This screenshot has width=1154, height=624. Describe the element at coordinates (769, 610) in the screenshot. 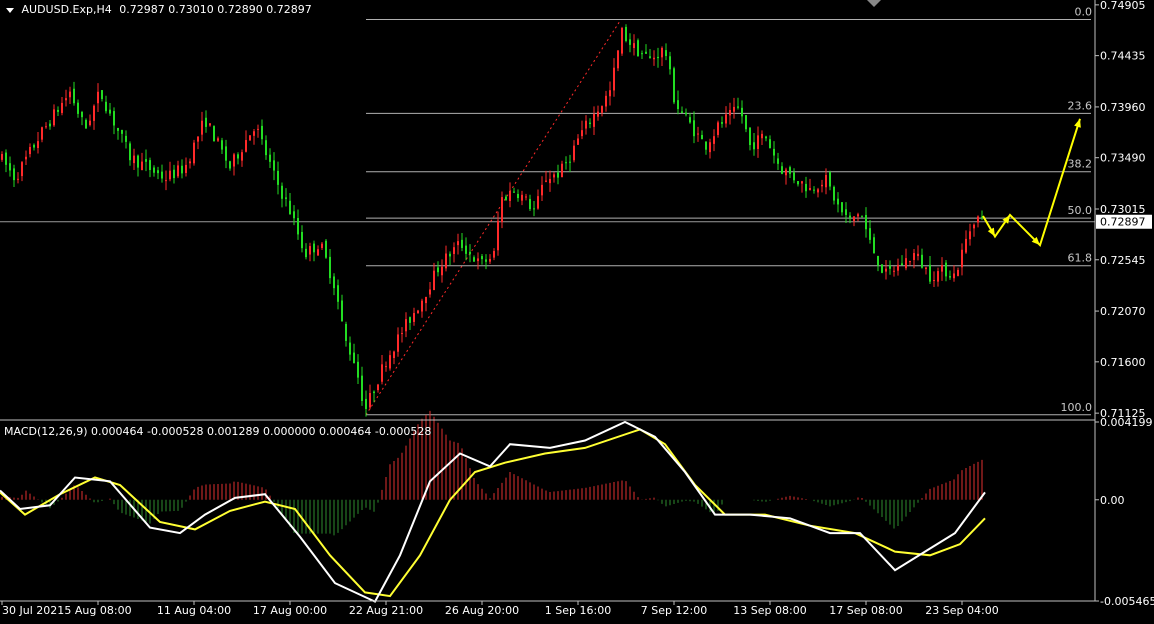

I see `time-tick-label: 13 Sep 08:00` at that location.